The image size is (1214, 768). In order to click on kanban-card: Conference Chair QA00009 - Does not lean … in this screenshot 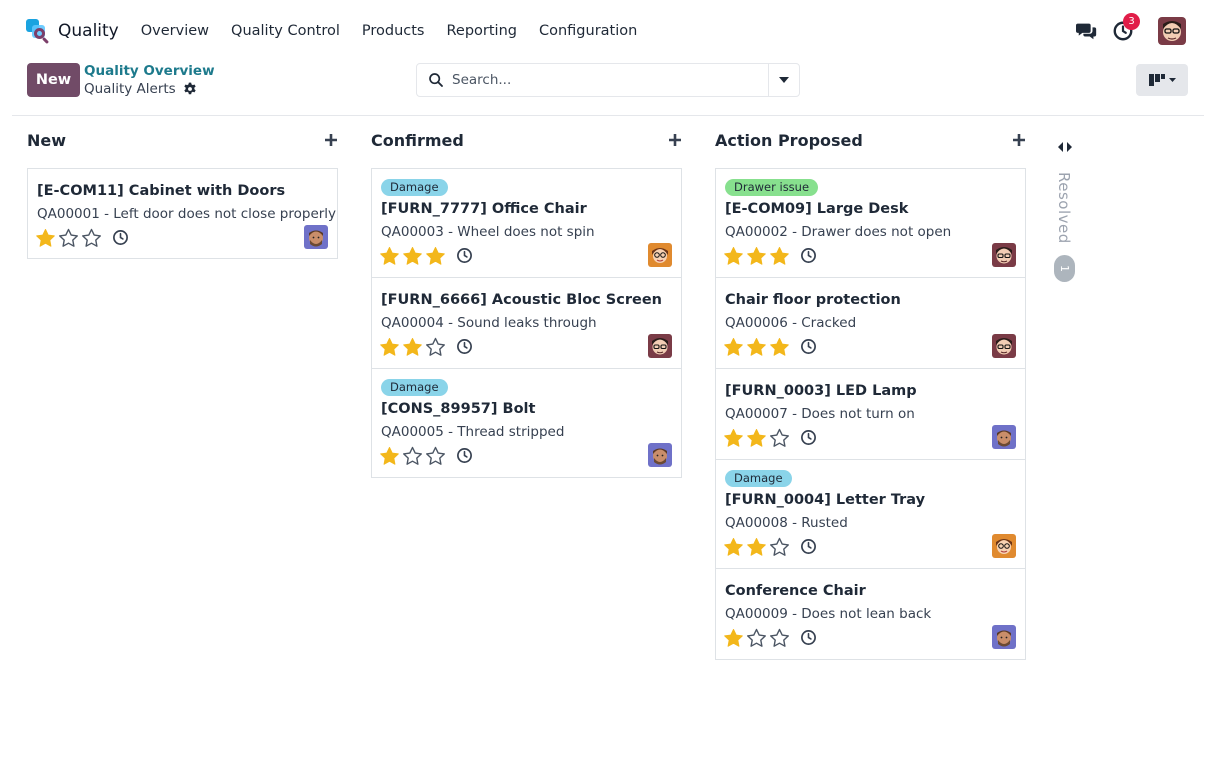, I will do `click(870, 614)`.